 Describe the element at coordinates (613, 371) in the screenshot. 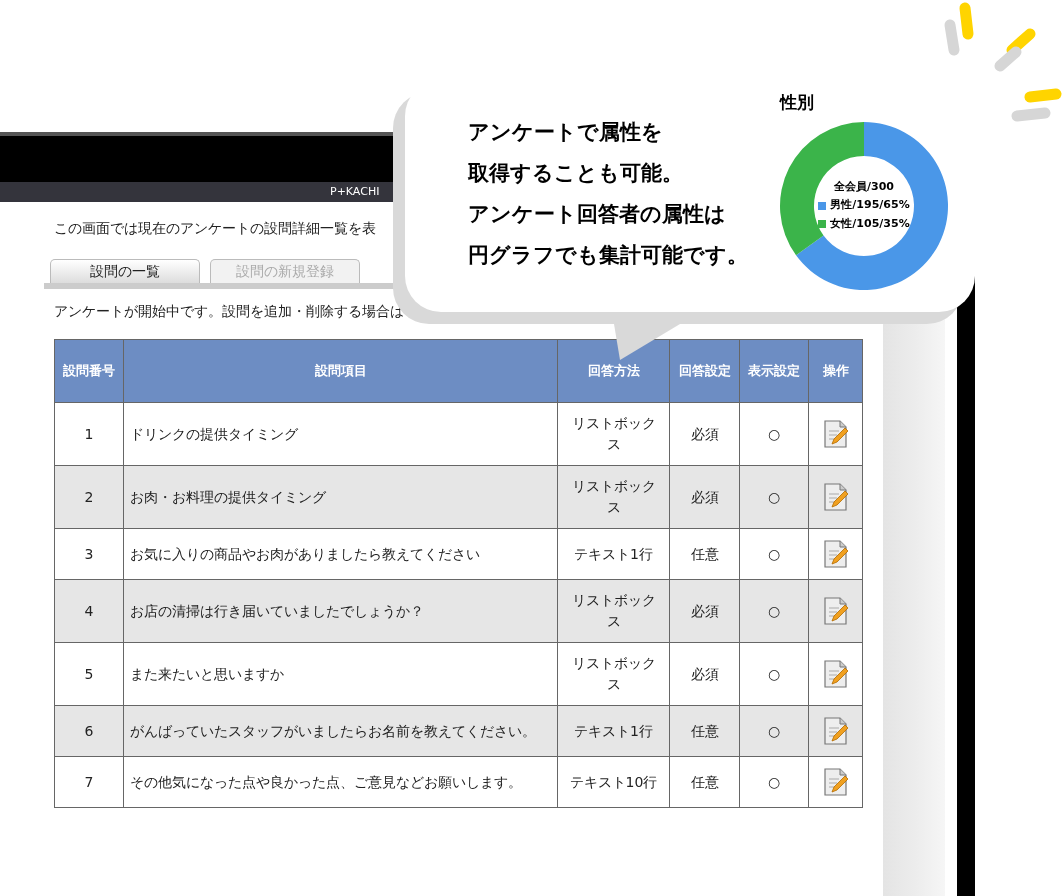

I see `column-header: 回答方法` at that location.